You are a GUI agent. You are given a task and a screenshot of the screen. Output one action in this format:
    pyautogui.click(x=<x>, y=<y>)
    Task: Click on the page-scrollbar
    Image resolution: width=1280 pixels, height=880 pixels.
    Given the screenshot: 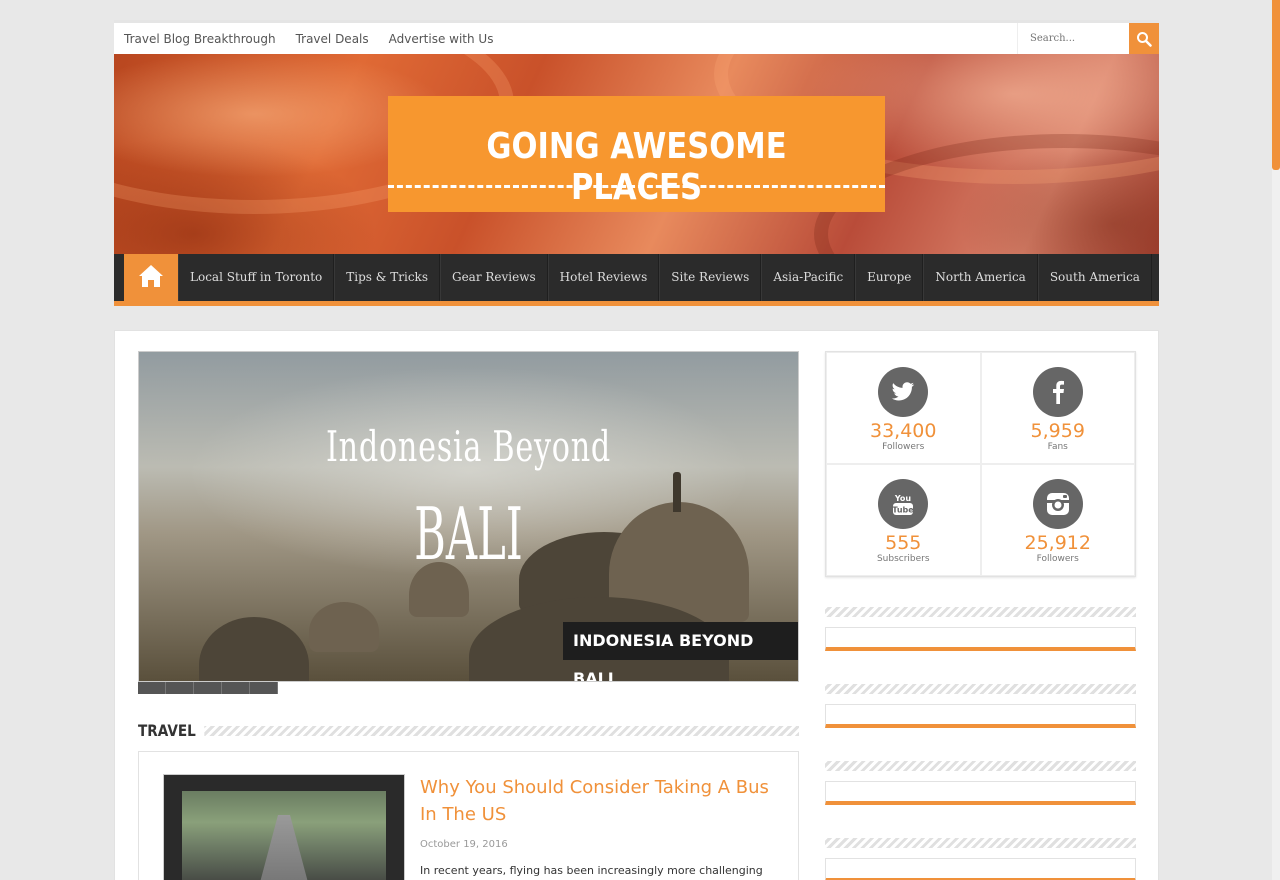 What is the action you would take?
    pyautogui.click(x=1276, y=440)
    